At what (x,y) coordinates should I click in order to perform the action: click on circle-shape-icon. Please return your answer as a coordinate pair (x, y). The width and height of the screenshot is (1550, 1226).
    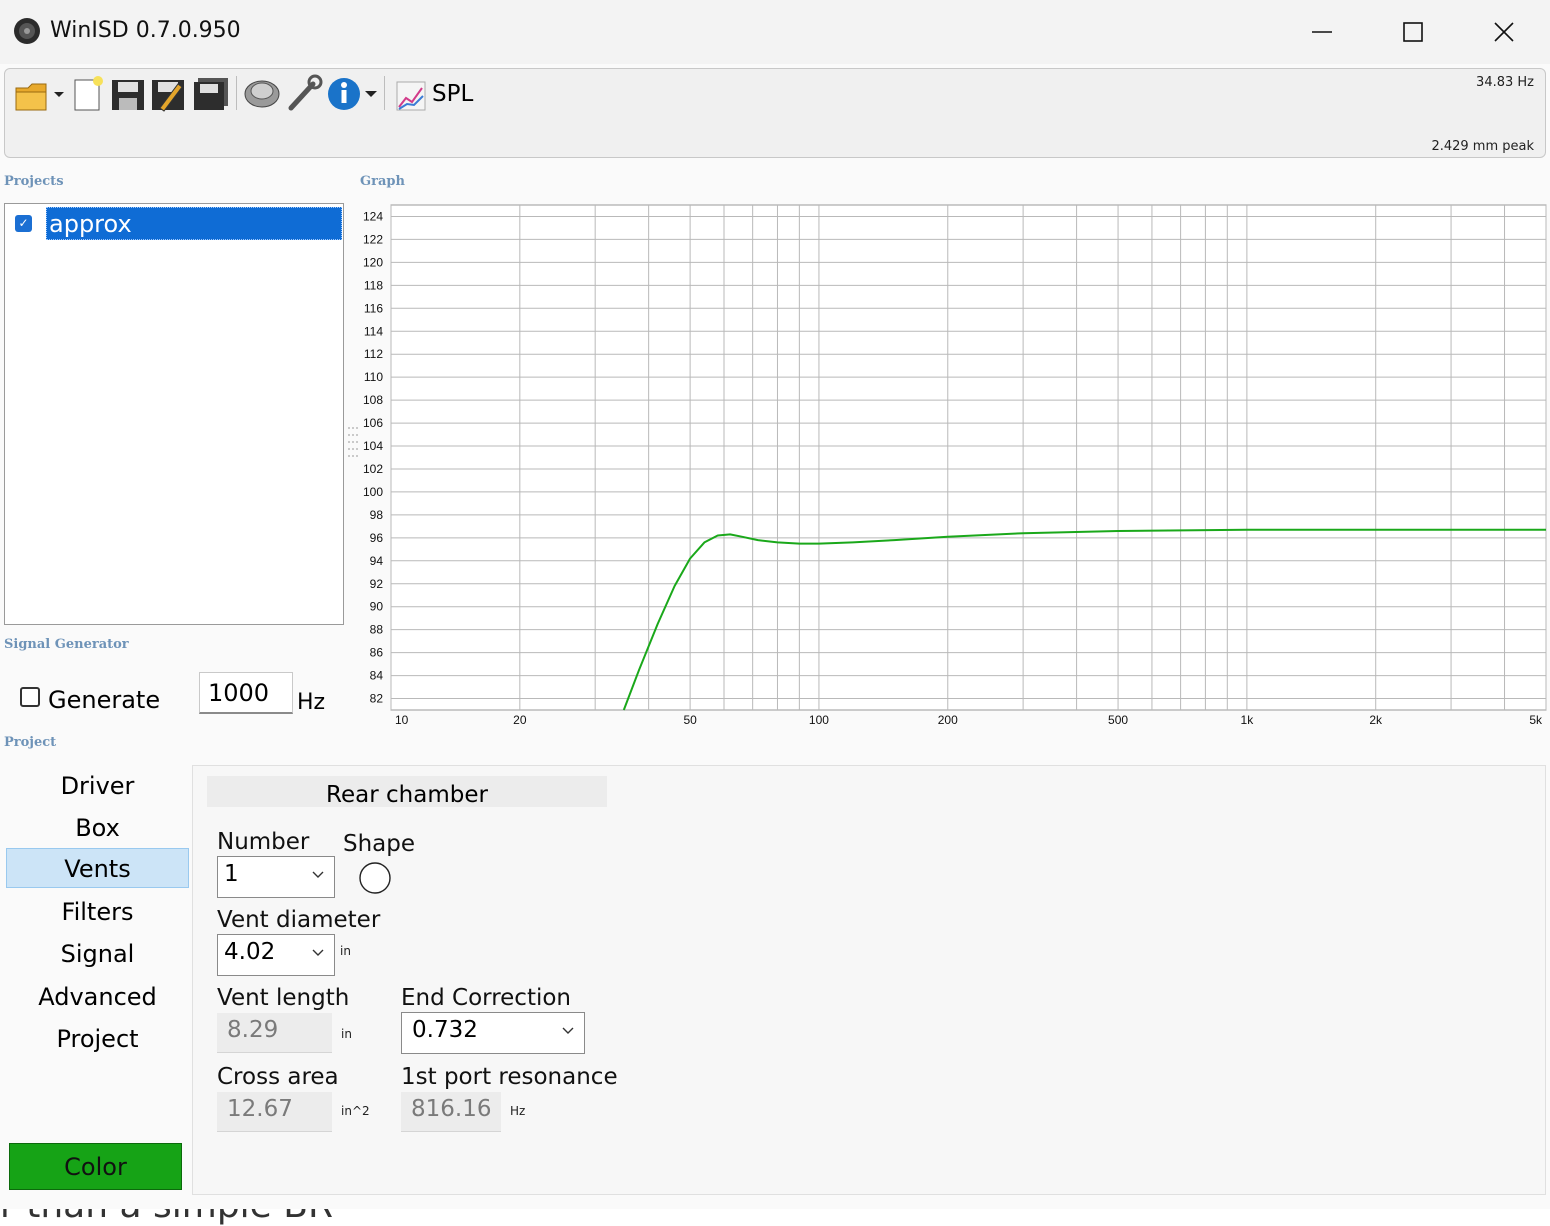
    Looking at the image, I should click on (375, 880).